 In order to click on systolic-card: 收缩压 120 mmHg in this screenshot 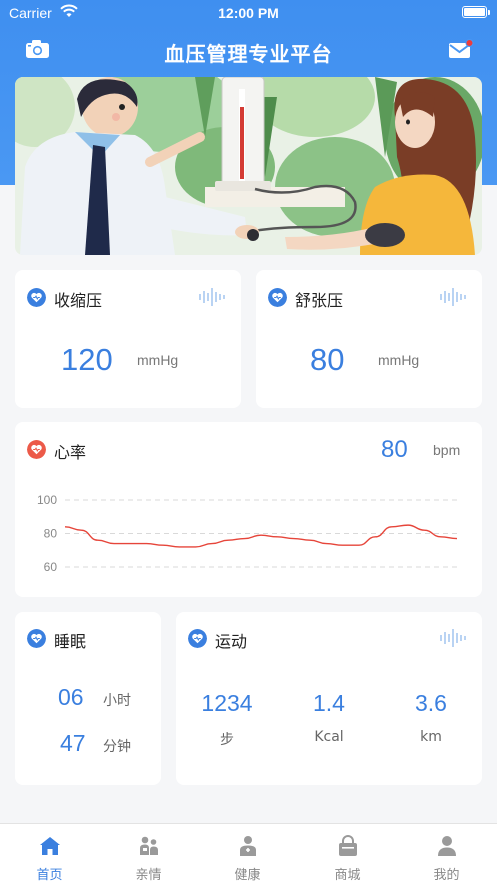, I will do `click(128, 339)`.